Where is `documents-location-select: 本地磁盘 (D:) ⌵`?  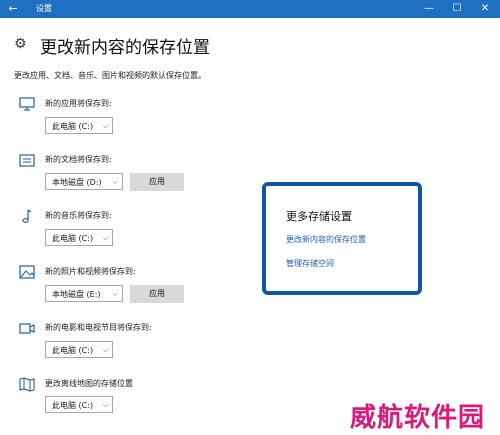
documents-location-select: 本地磁盘 (D:) ⌵ is located at coordinates (84, 181).